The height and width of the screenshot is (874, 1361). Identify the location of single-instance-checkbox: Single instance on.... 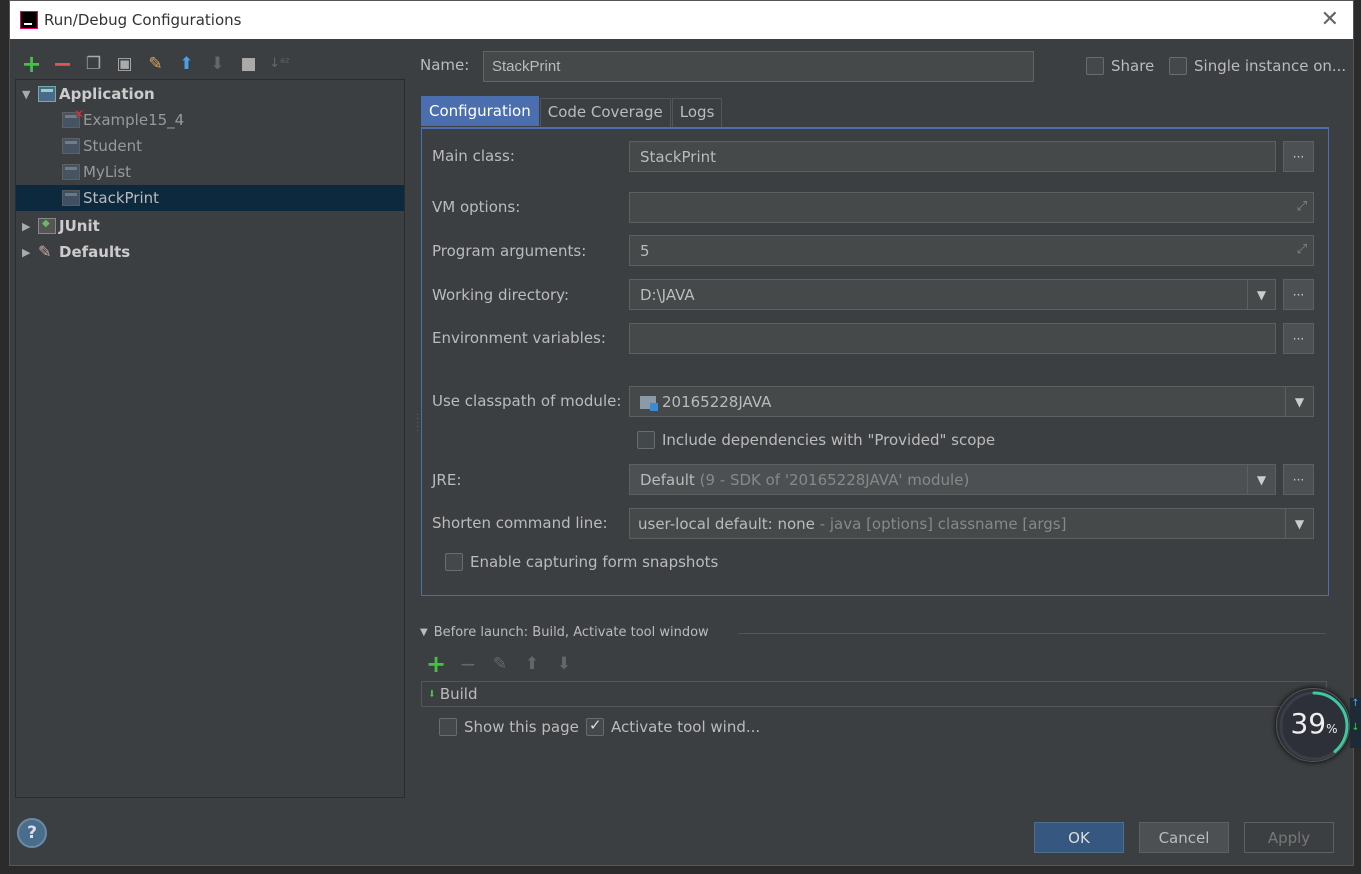
(1257, 66).